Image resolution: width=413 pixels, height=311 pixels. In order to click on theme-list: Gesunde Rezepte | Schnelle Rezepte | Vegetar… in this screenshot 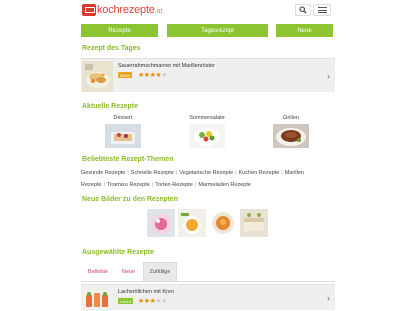, I will do `click(192, 179)`.